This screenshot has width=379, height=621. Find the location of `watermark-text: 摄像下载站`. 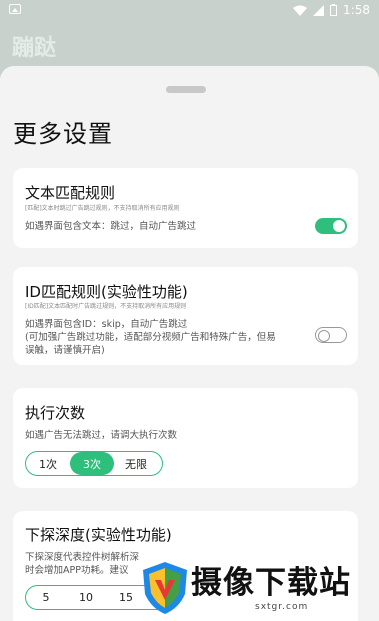

watermark-text: 摄像下载站 is located at coordinates (271, 583).